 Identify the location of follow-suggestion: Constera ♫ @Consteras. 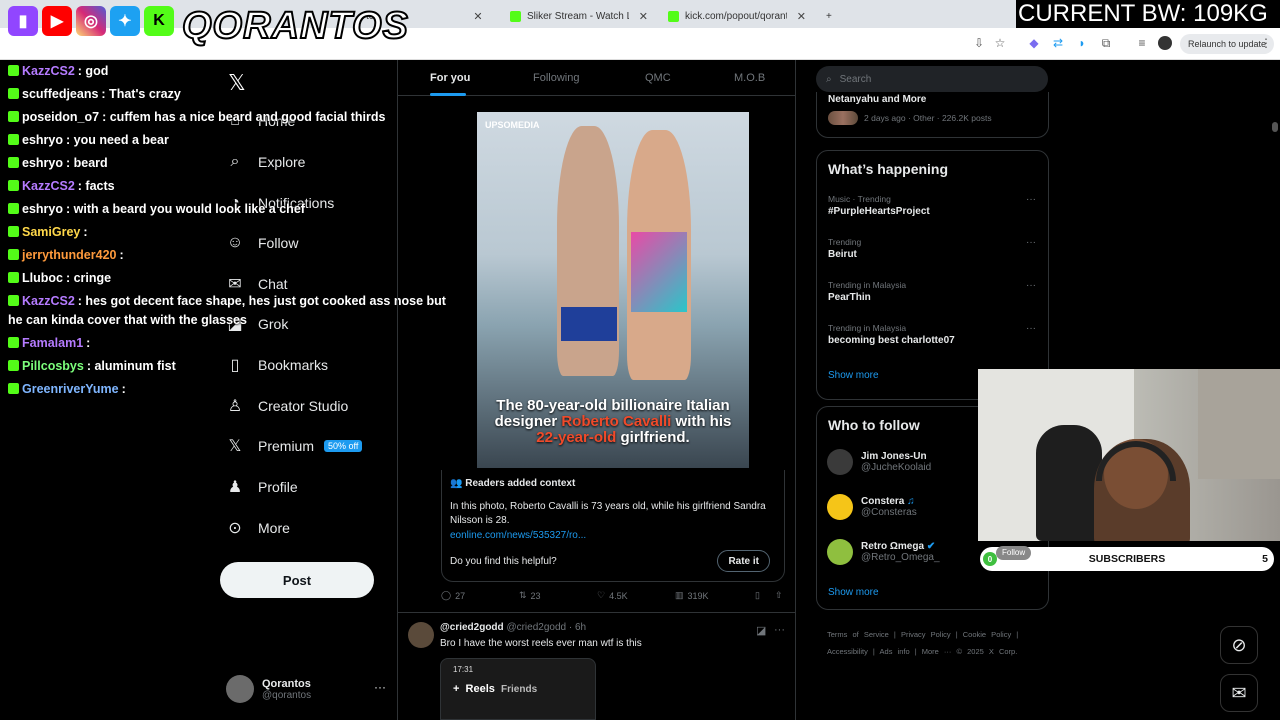
(872, 507).